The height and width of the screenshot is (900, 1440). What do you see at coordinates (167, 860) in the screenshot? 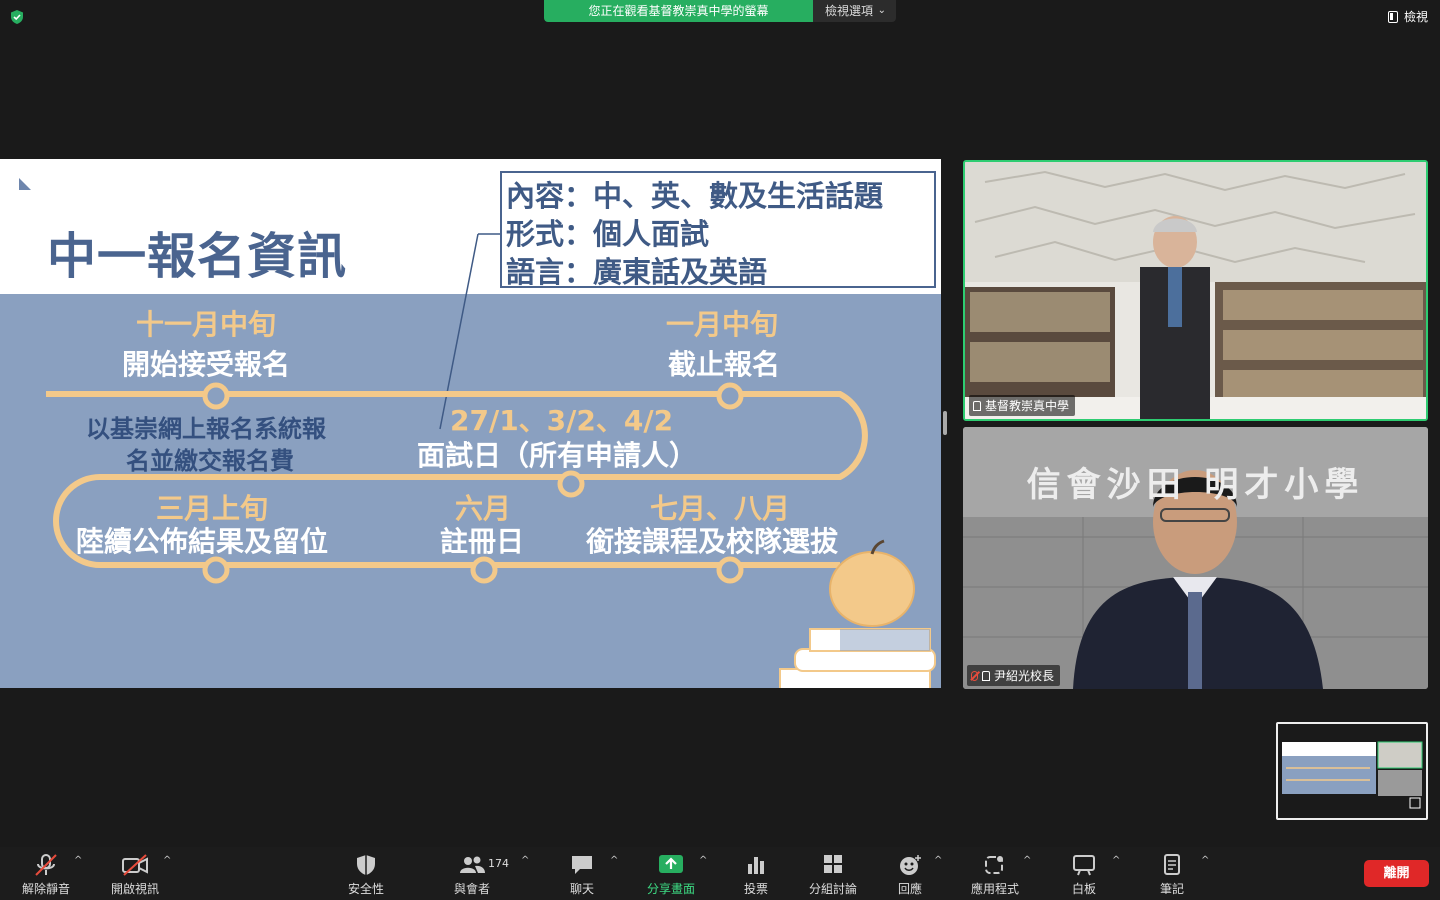
I see `video-options-caret: ^` at bounding box center [167, 860].